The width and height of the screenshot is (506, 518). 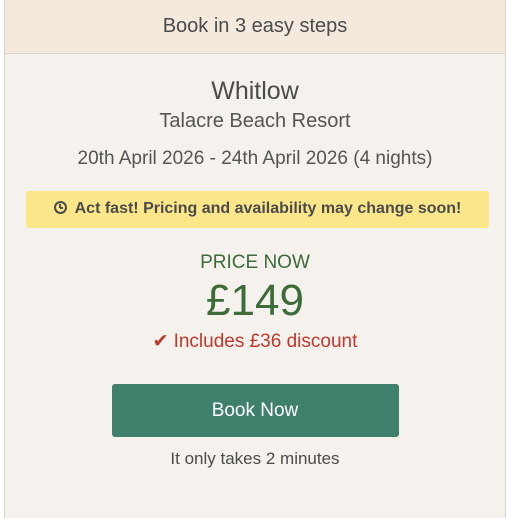 What do you see at coordinates (255, 262) in the screenshot?
I see `price-label: PRICE NOW` at bounding box center [255, 262].